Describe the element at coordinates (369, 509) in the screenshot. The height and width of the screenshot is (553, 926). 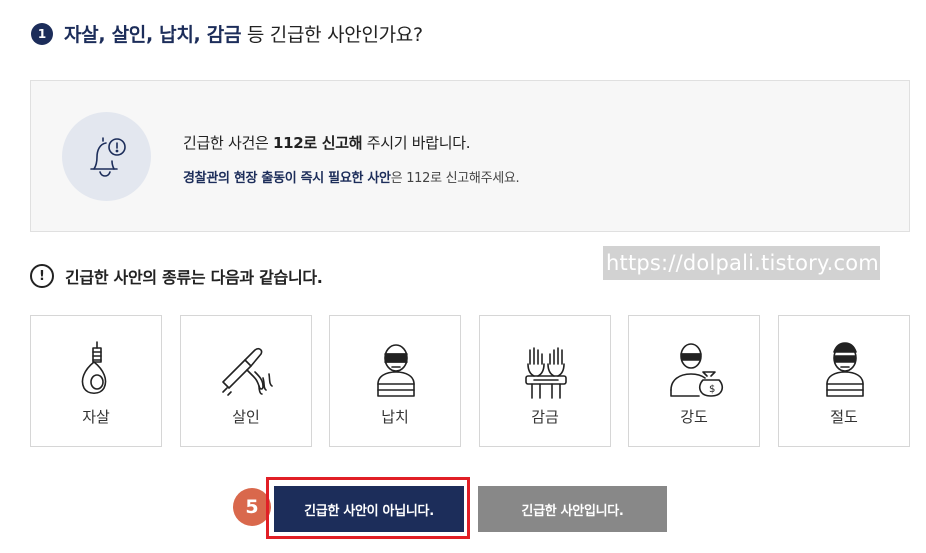
I see `not-urgent-button: 긴급한 사안이 아닙니다.` at that location.